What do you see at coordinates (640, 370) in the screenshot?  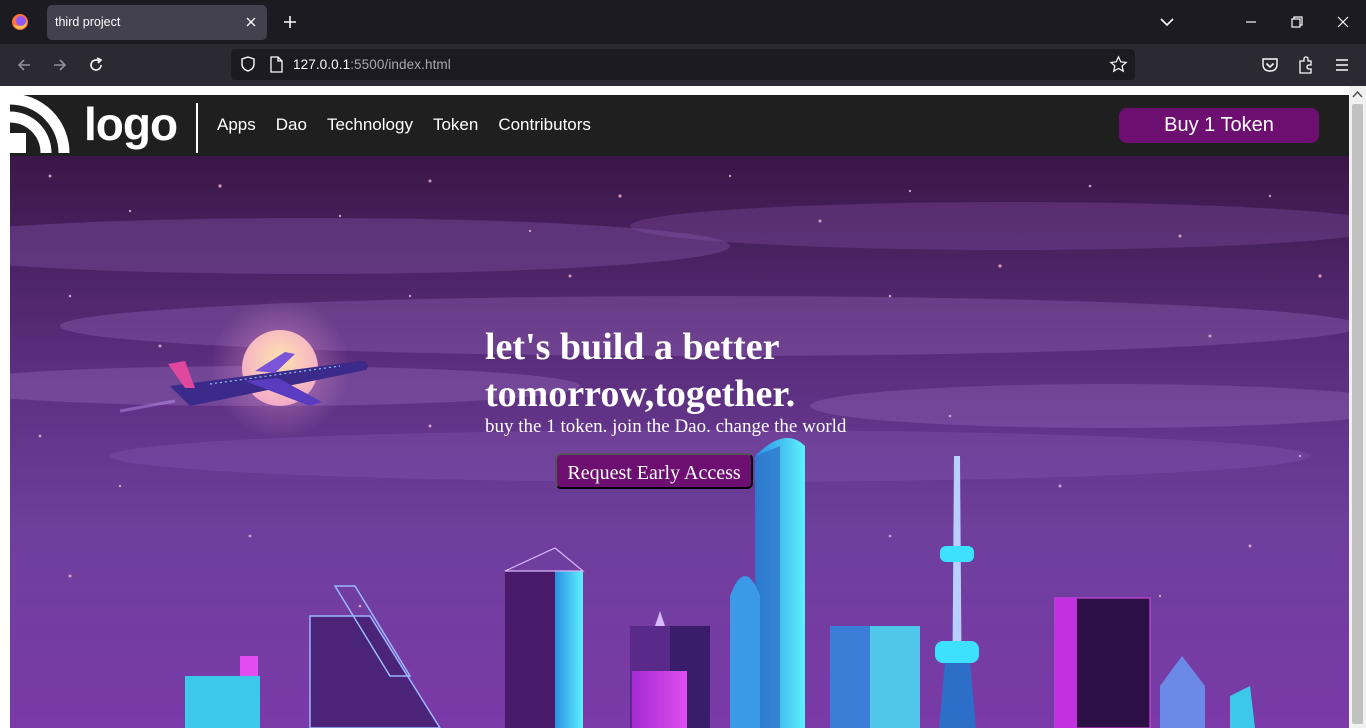 I see `hero-headline: let's build a better tomorrow,together.` at bounding box center [640, 370].